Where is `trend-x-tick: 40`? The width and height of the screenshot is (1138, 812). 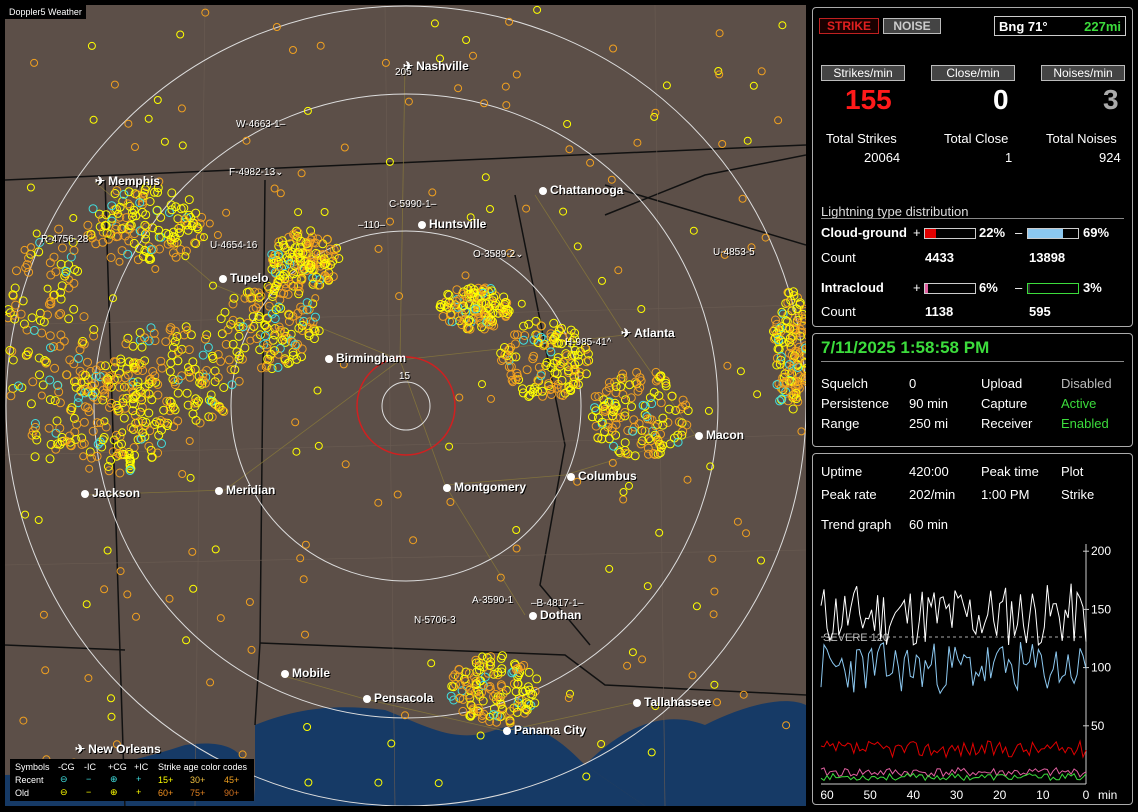 trend-x-tick: 40 is located at coordinates (914, 795).